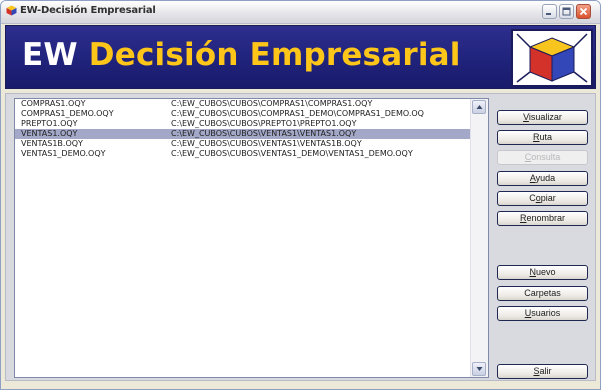 This screenshot has height=390, width=601. Describe the element at coordinates (266, 143) in the screenshot. I see `file-path: C:\EW_CUBOS\CUBOS\VENTAS1\VENTAS1B.OQY` at that location.